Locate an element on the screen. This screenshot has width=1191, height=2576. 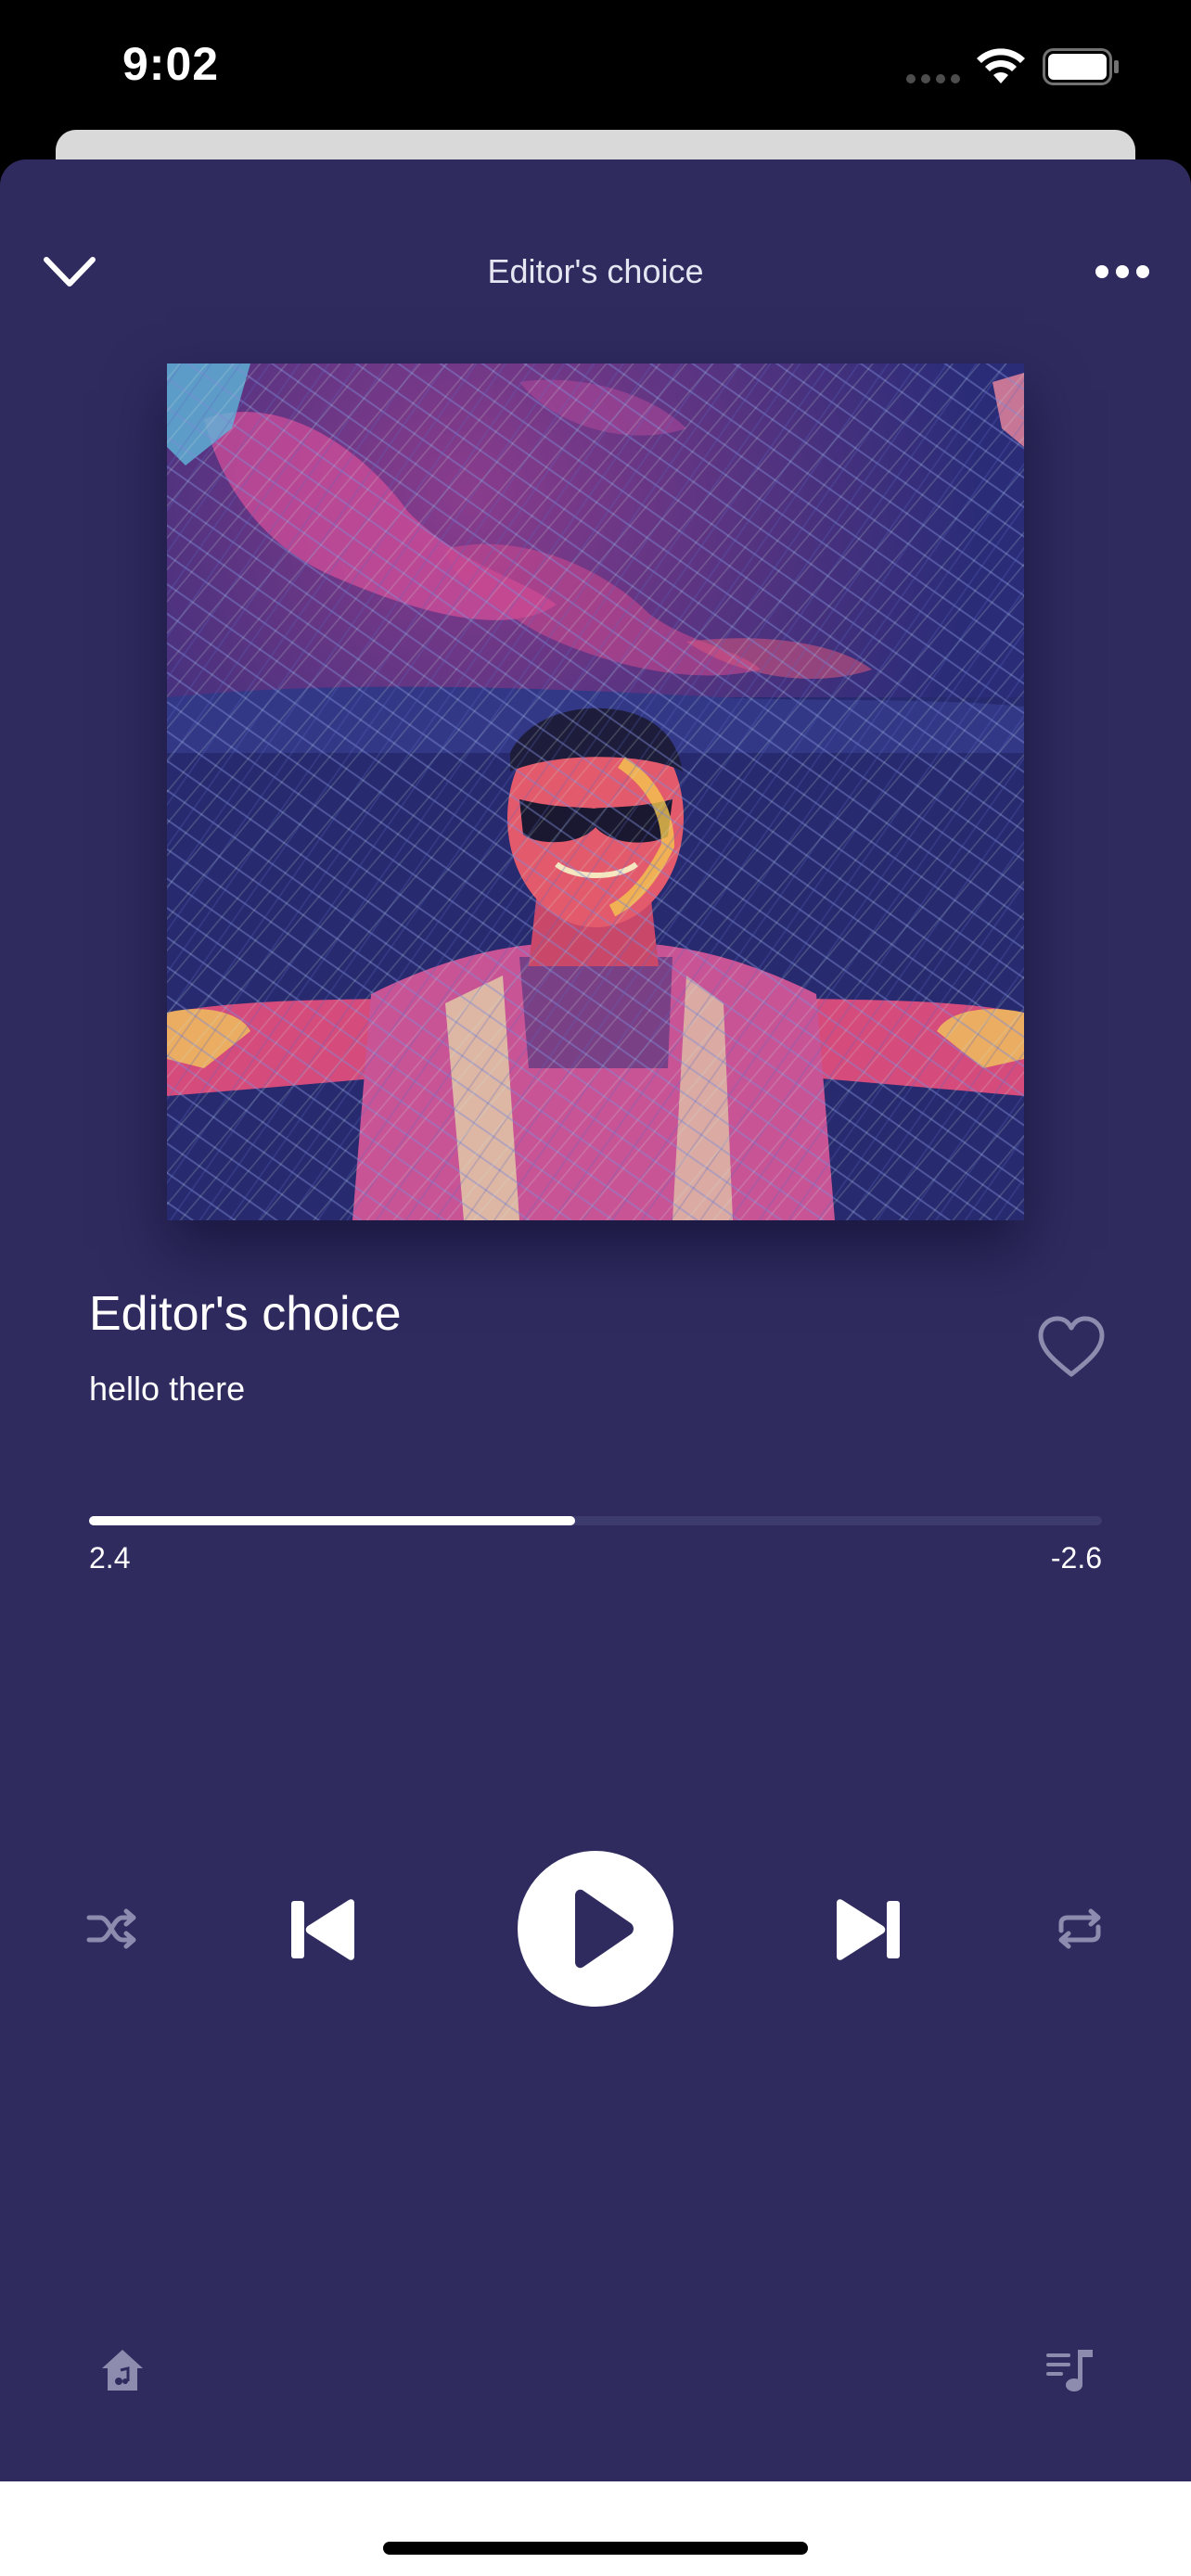
heart-outline-icon is located at coordinates (1071, 1347).